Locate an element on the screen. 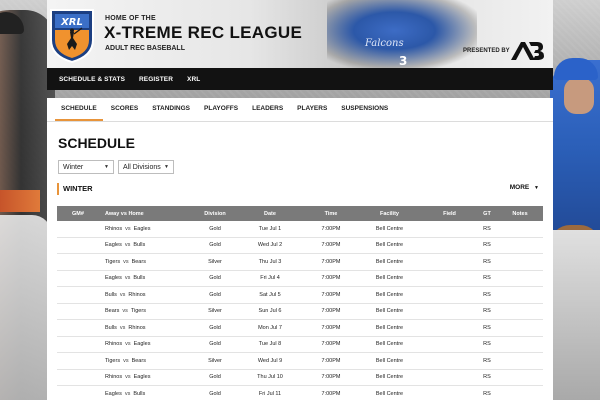 The height and width of the screenshot is (400, 600). jersey-number: 3 is located at coordinates (403, 61).